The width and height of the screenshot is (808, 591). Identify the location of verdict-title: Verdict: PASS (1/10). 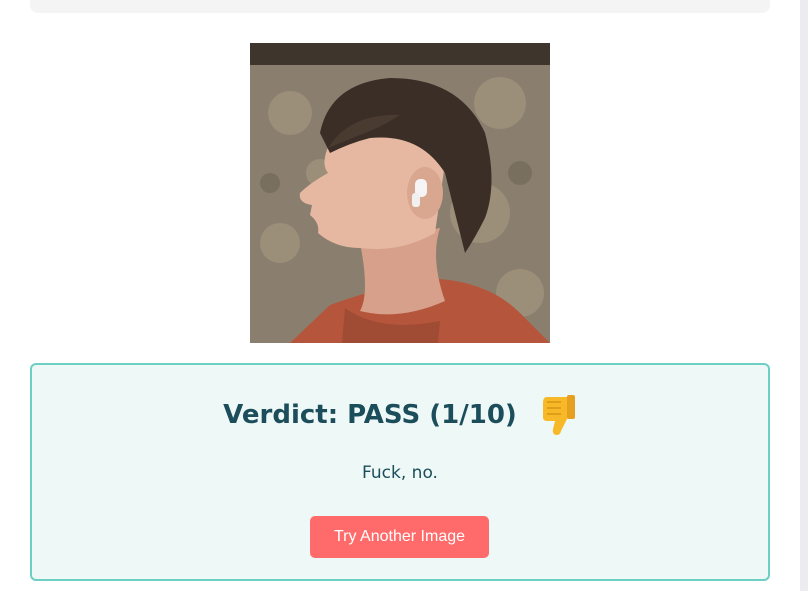
(370, 415).